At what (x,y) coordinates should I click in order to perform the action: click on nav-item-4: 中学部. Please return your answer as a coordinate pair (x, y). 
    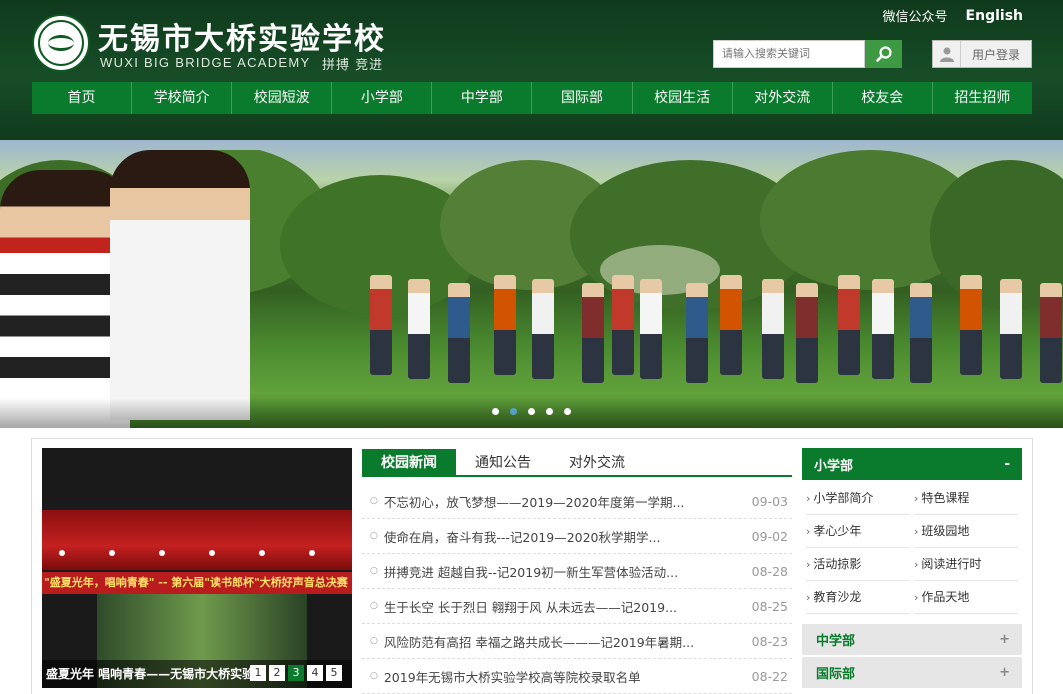
    Looking at the image, I should click on (482, 98).